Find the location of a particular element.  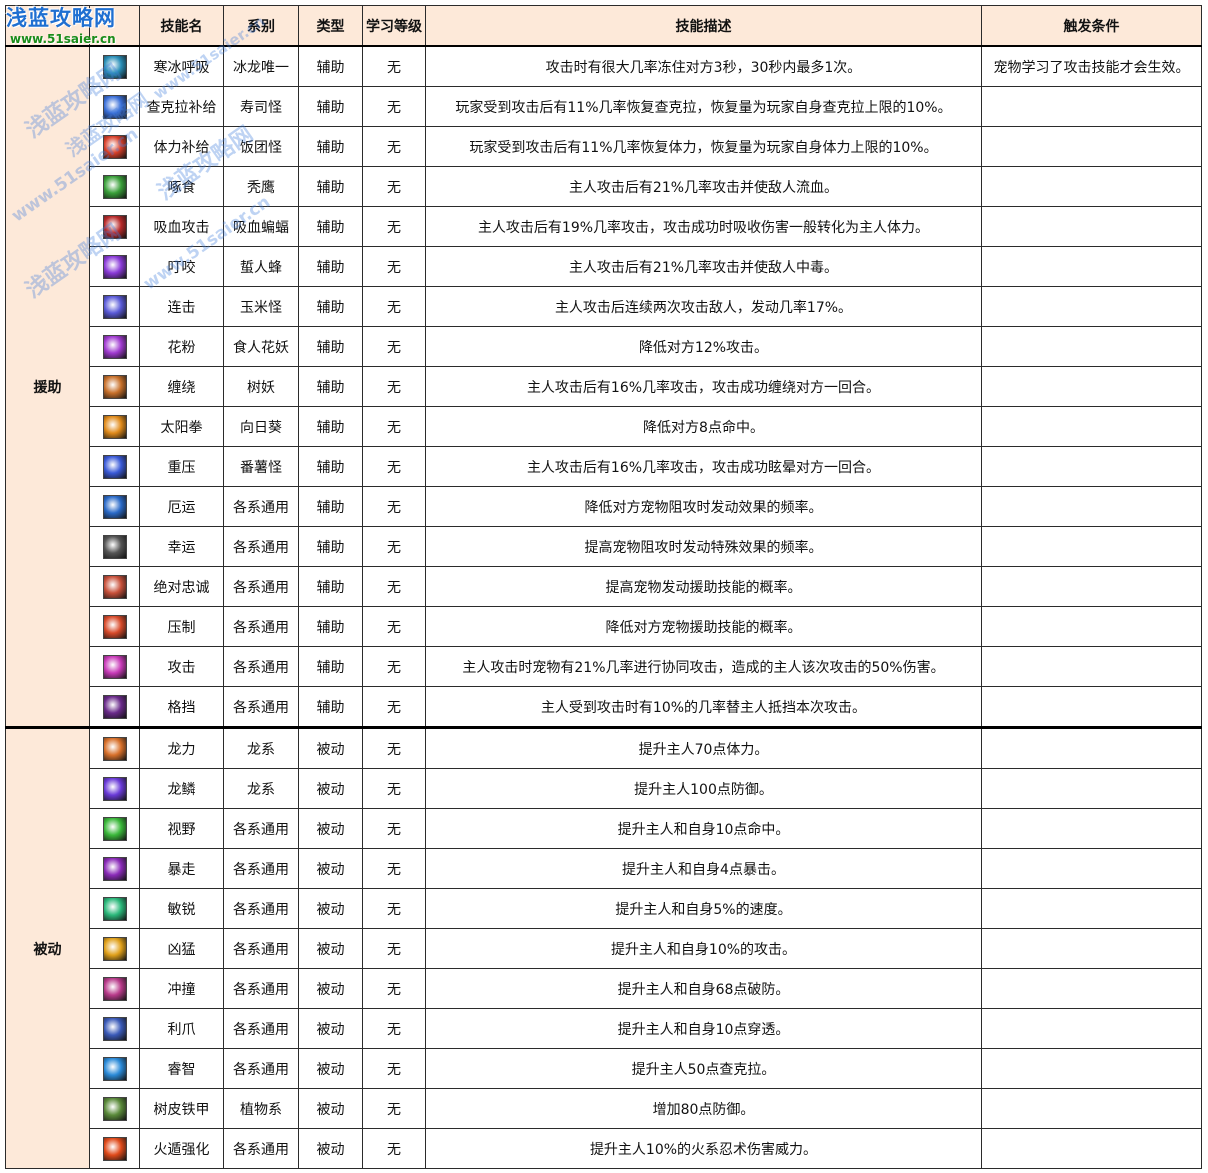

ferocity-icon is located at coordinates (114, 948).